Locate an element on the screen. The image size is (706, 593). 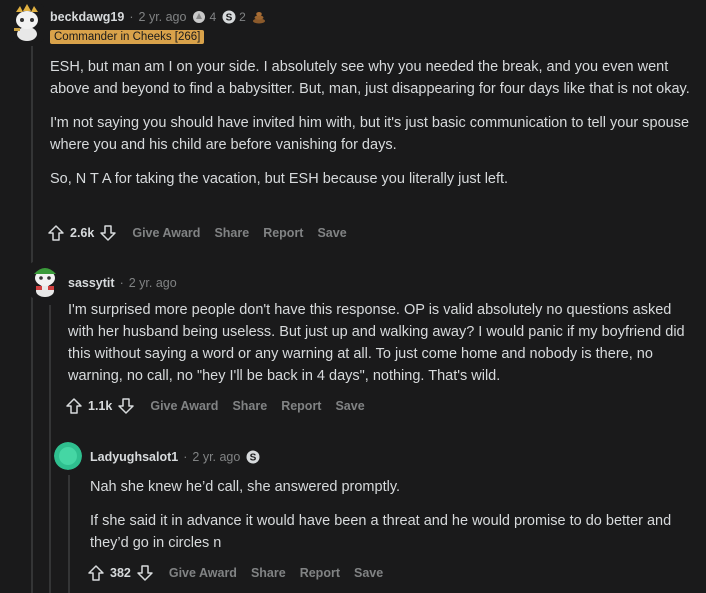
award-coin: S 2 is located at coordinates (234, 17).